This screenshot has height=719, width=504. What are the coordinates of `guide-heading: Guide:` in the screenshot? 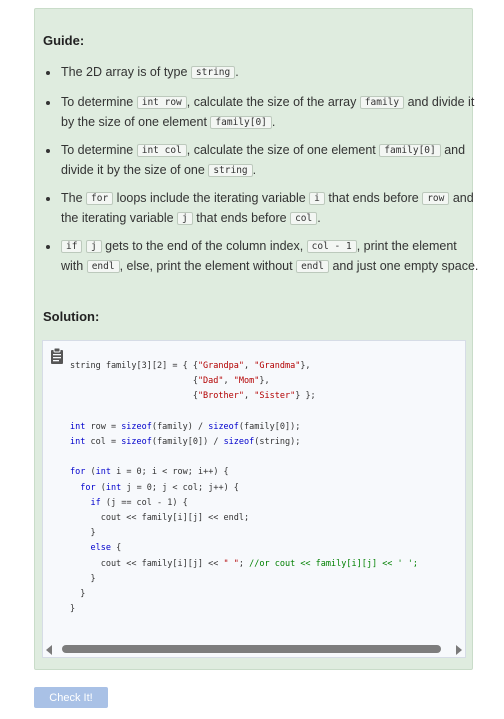 It's located at (64, 40).